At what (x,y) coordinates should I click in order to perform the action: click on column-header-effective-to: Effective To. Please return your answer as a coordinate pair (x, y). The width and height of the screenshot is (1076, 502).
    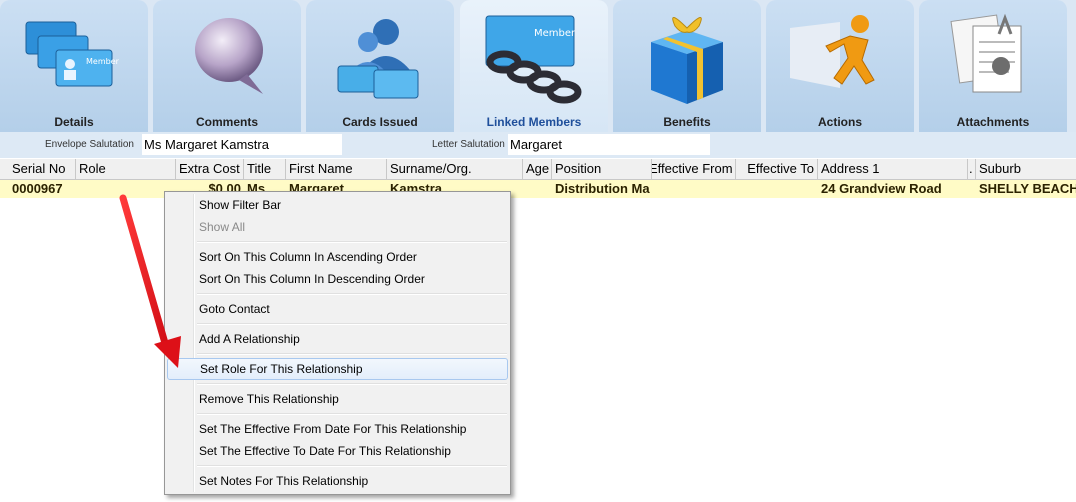
    Looking at the image, I should click on (777, 169).